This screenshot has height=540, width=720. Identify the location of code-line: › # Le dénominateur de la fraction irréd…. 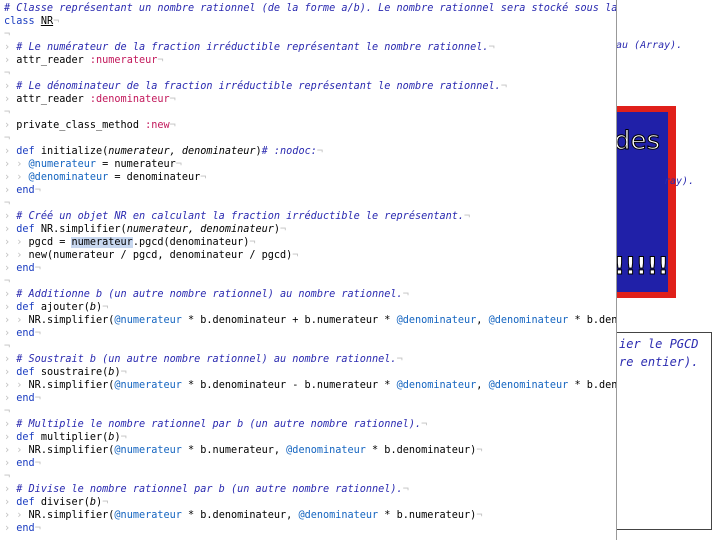
(255, 86).